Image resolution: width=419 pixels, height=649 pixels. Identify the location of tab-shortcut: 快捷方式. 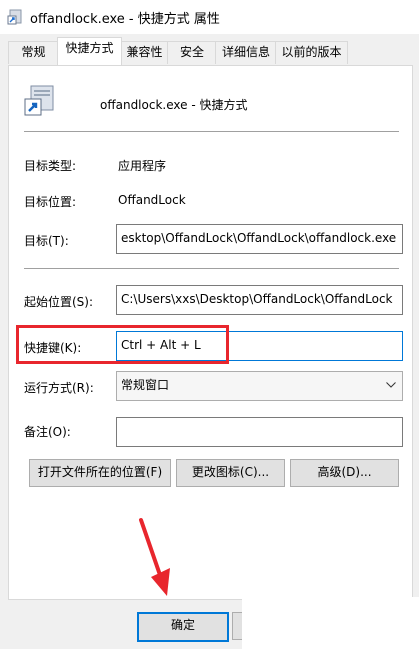
(89, 51).